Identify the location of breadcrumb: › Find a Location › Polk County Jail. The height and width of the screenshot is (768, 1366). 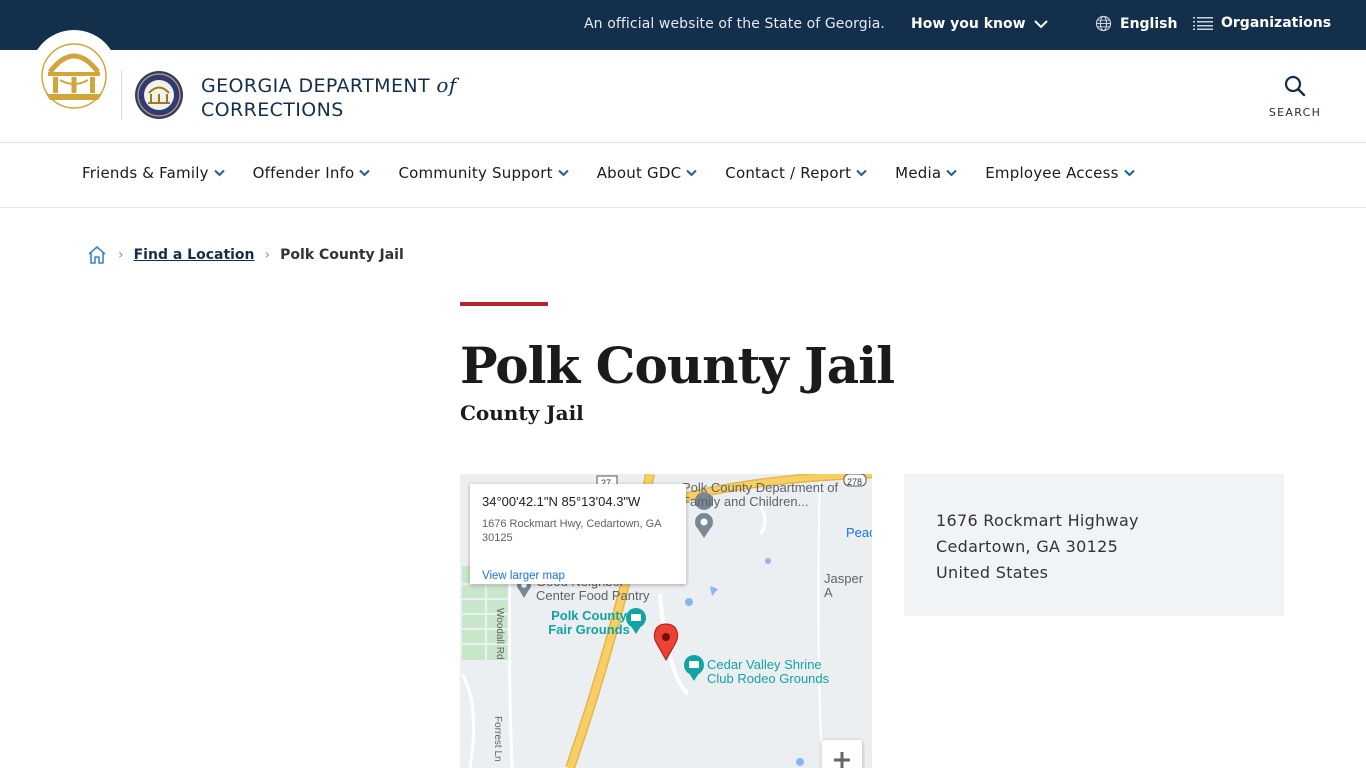
(245, 255).